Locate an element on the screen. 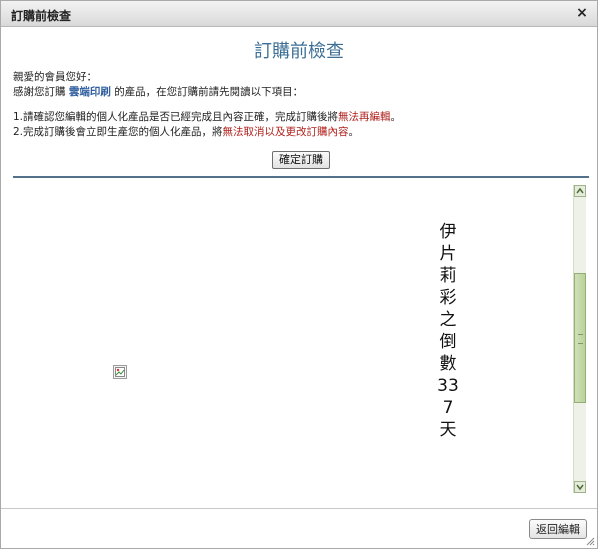  section-divider is located at coordinates (301, 177).